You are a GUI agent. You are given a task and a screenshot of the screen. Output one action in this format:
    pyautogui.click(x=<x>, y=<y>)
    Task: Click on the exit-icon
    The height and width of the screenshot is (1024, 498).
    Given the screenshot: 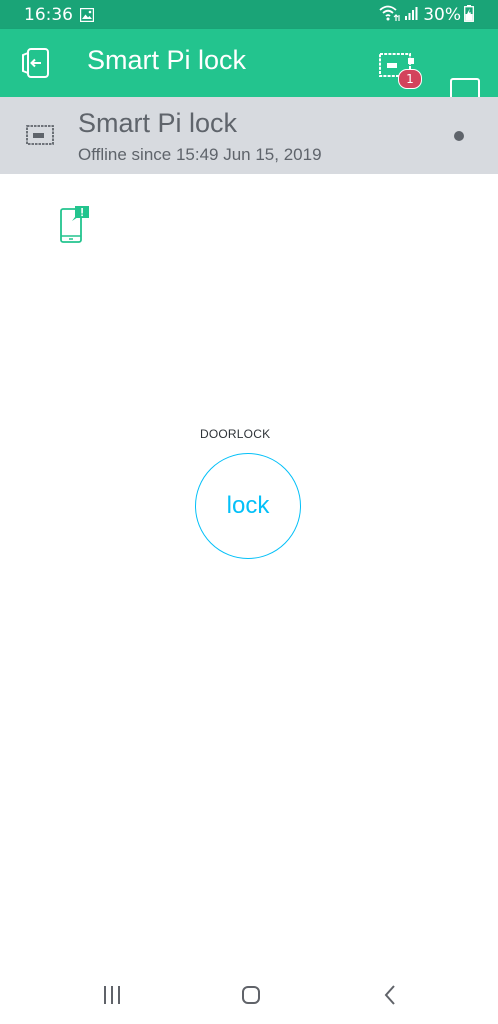 What is the action you would take?
    pyautogui.click(x=36, y=63)
    